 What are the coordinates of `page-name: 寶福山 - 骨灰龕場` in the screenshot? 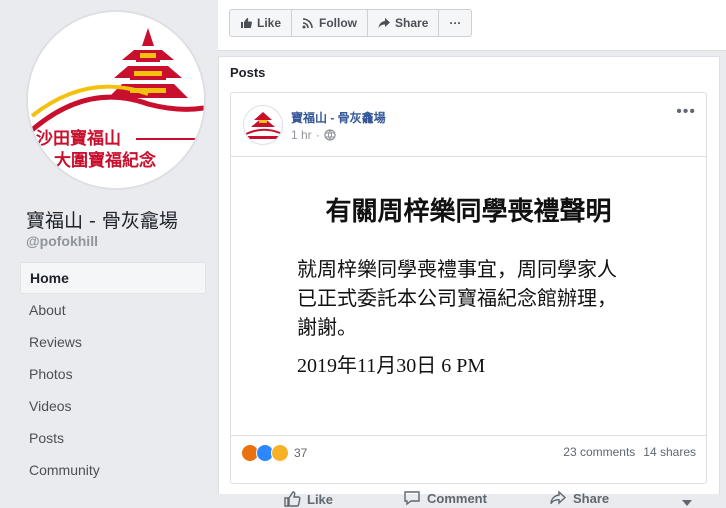 It's located at (102, 221).